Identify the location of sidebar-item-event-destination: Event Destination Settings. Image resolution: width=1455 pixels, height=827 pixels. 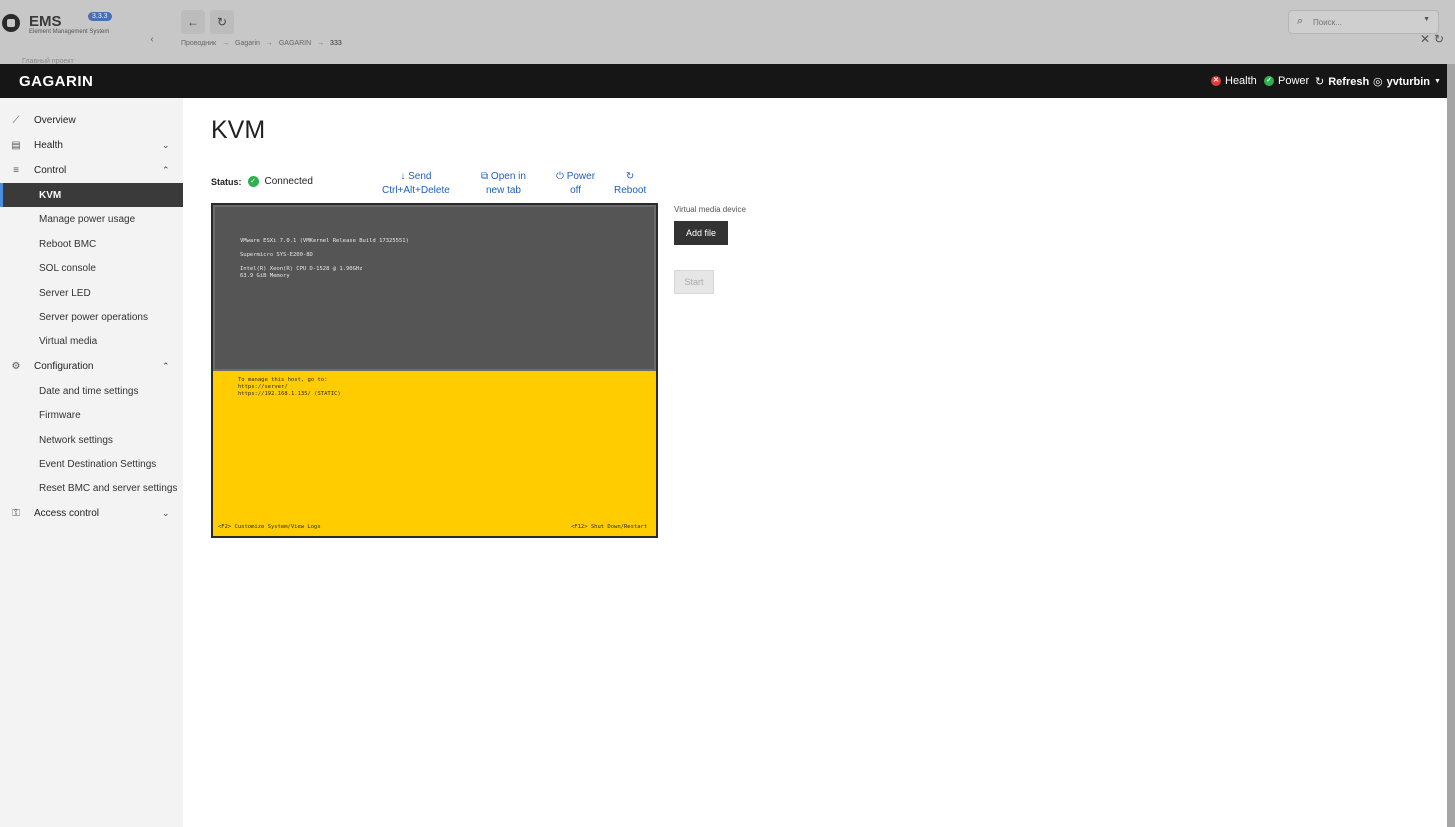
(91, 464).